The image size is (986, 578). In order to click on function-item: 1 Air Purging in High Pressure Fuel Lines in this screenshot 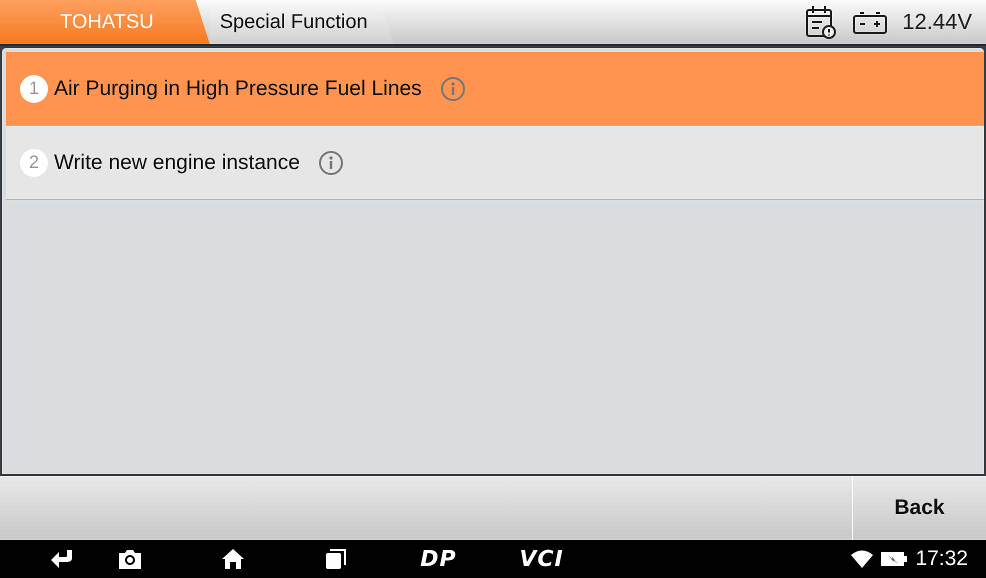, I will do `click(495, 89)`.